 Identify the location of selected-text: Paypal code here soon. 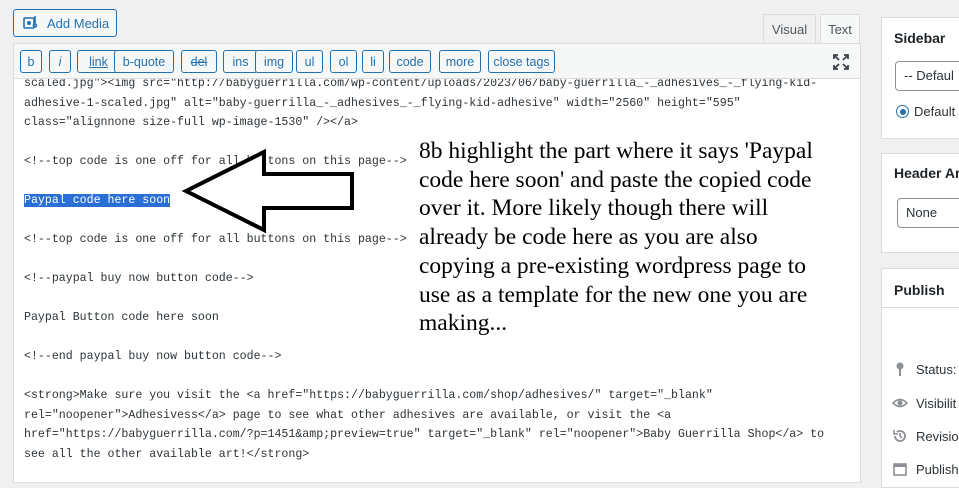
(97, 200).